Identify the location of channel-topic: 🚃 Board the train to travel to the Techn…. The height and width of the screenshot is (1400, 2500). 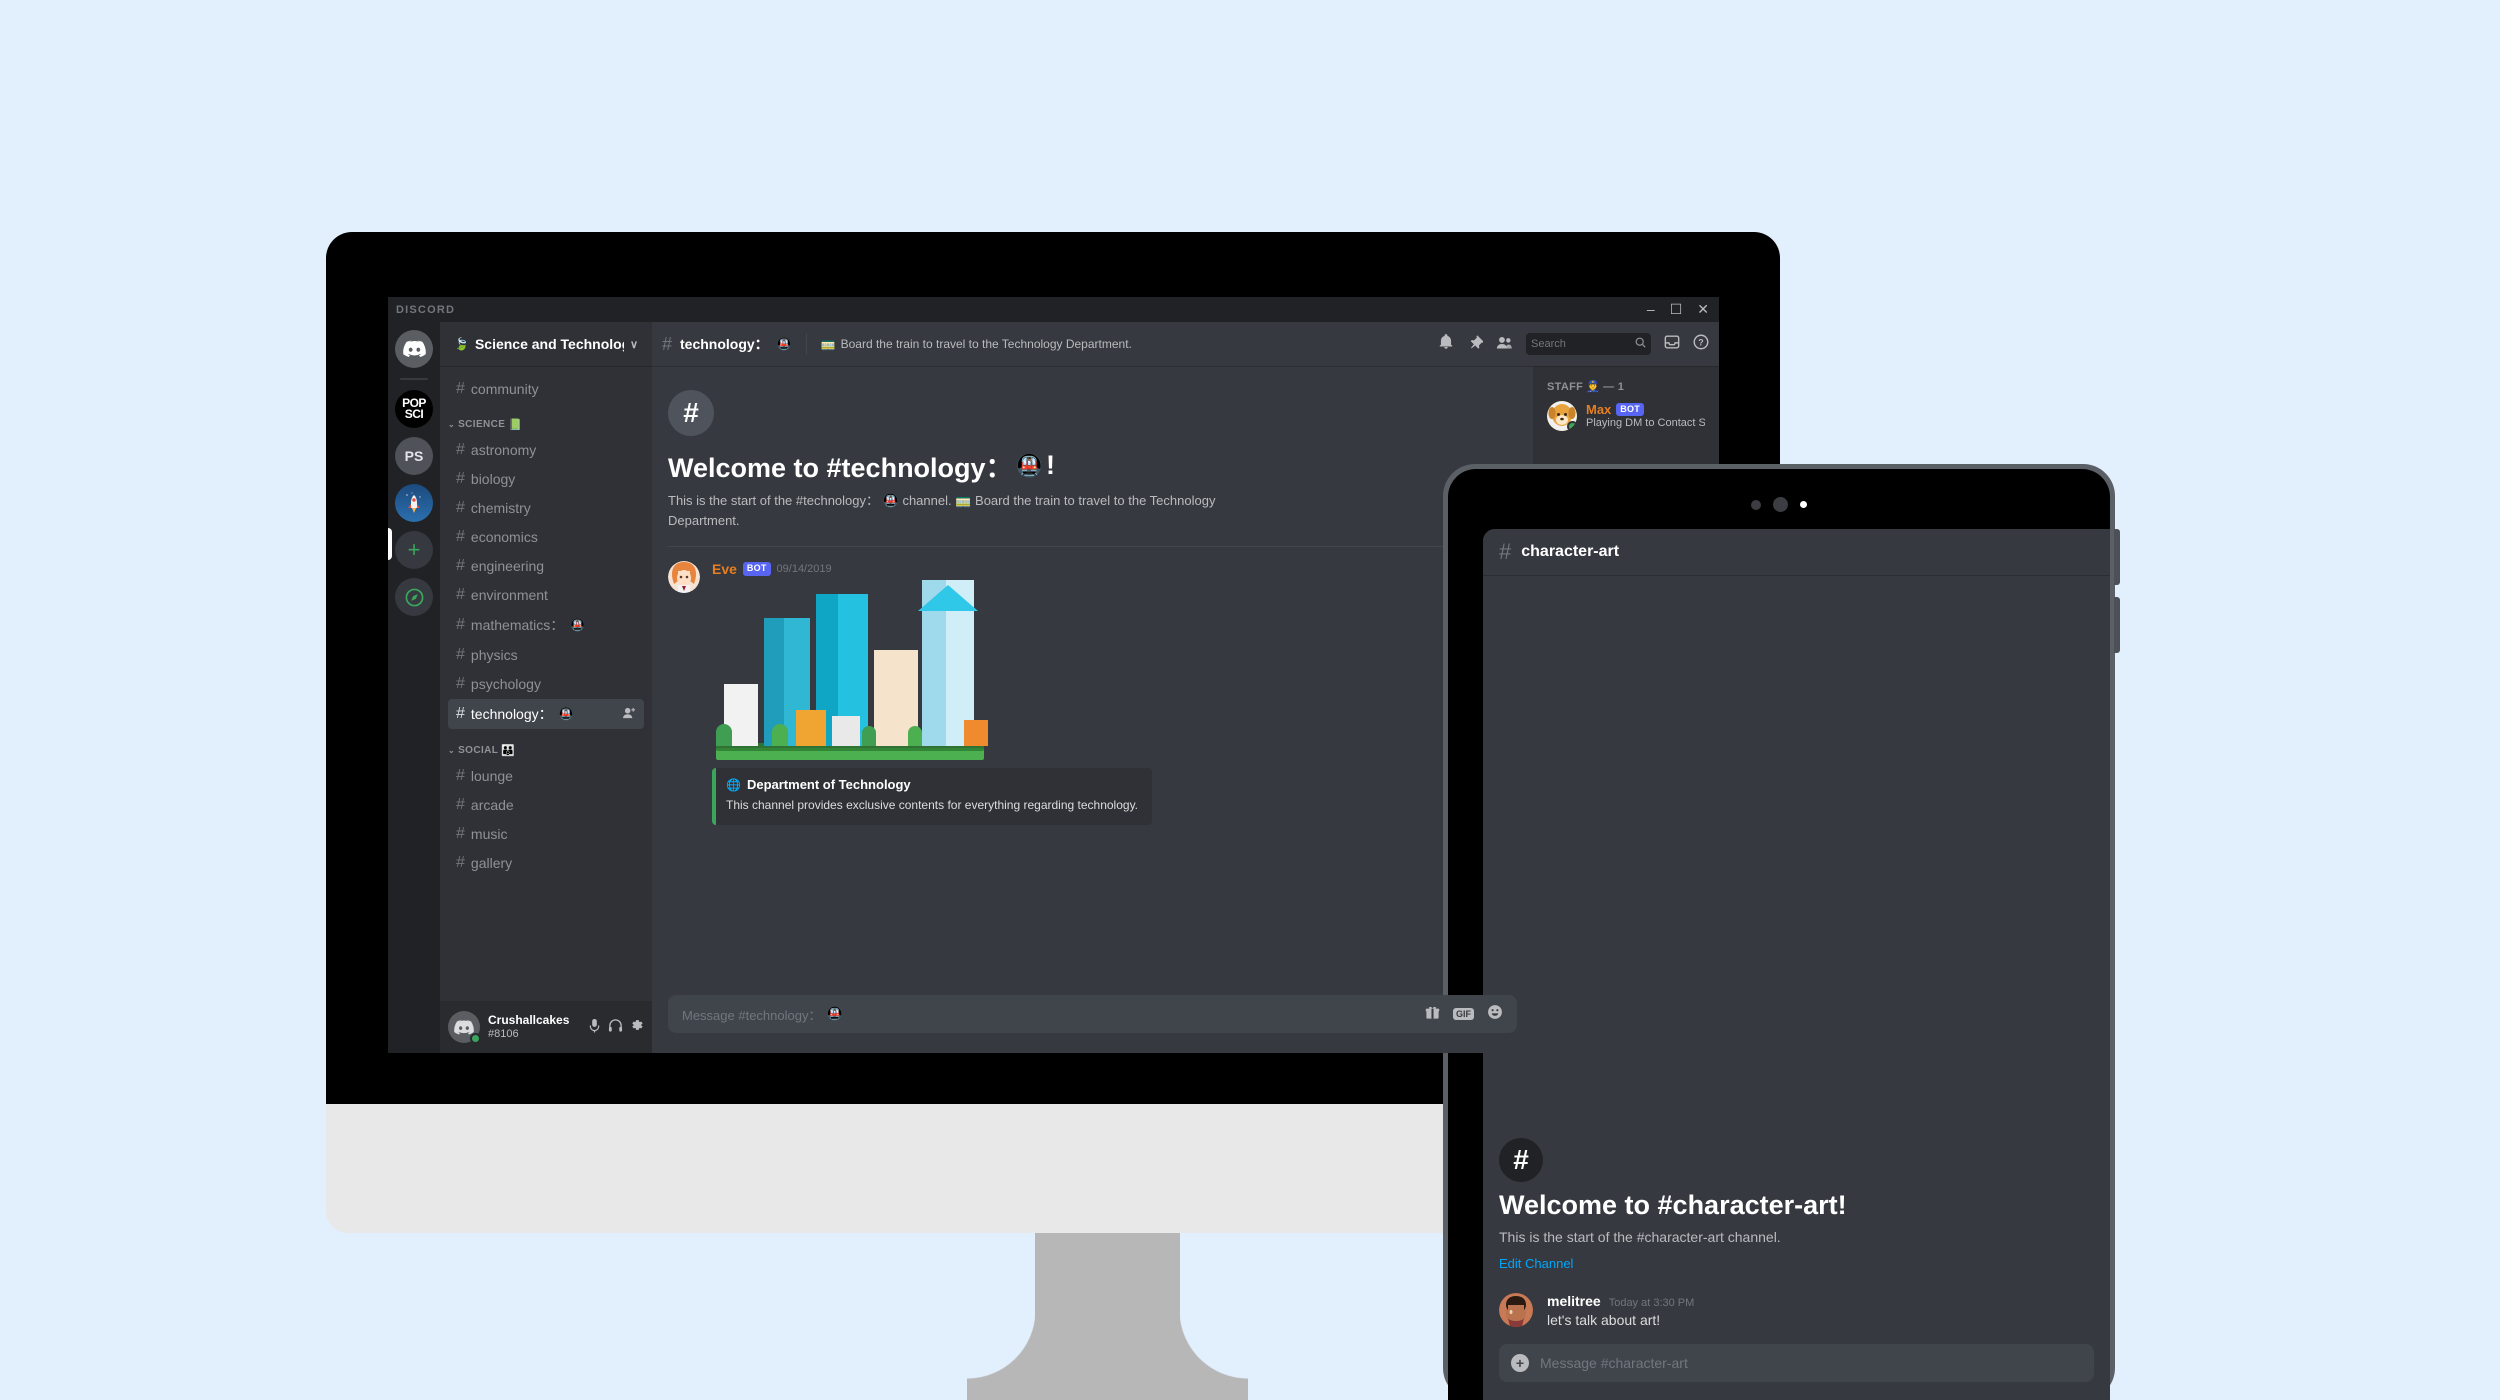
(1125, 344).